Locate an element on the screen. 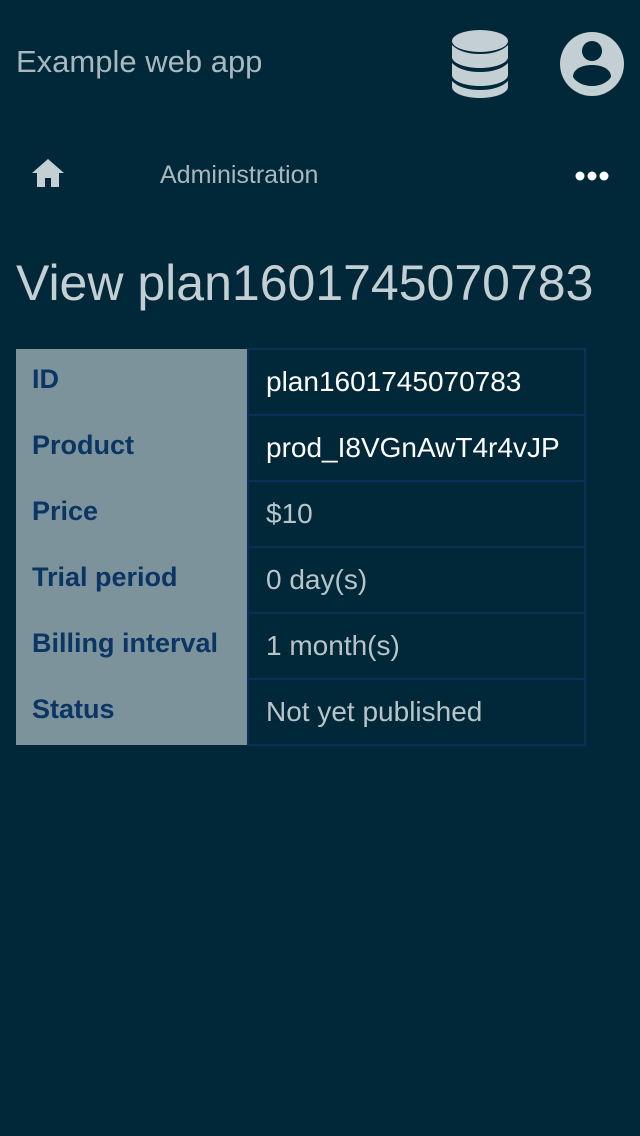 The image size is (640, 1136). detail-label-price: Price is located at coordinates (132, 514).